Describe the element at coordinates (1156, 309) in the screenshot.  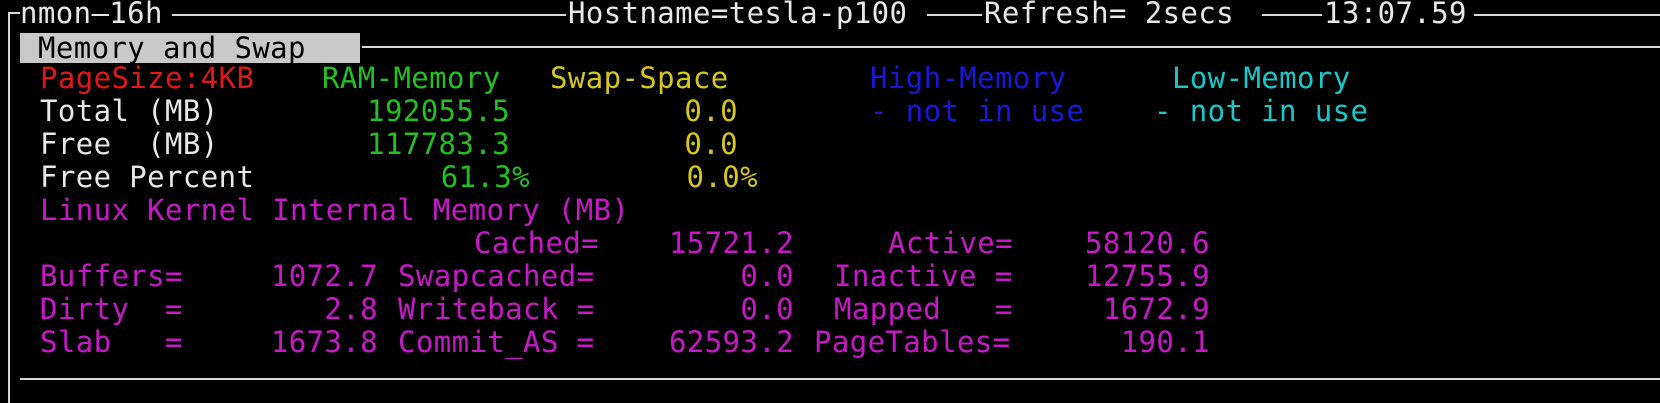
I see `mapped-value: 1672.9` at that location.